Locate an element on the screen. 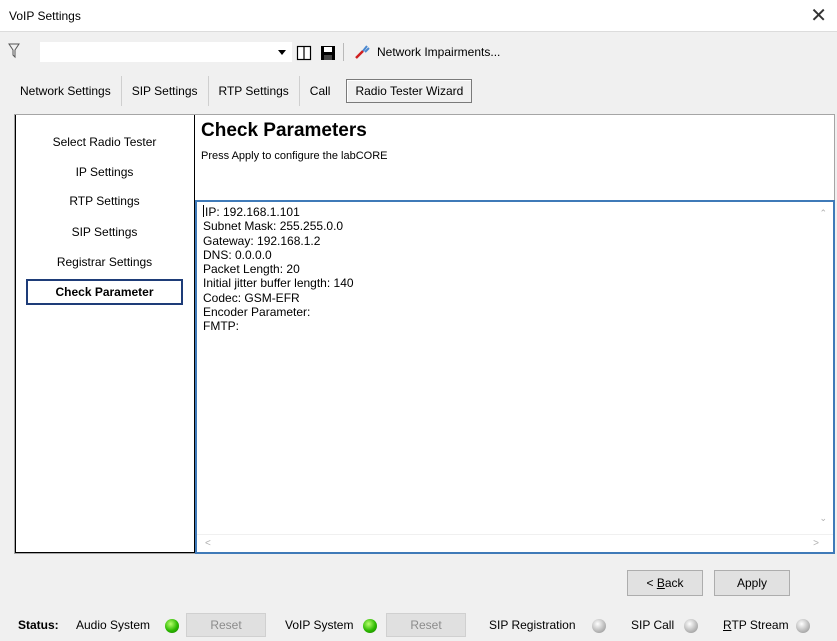  param-codec: Codec: GSM-EFR is located at coordinates (251, 297).